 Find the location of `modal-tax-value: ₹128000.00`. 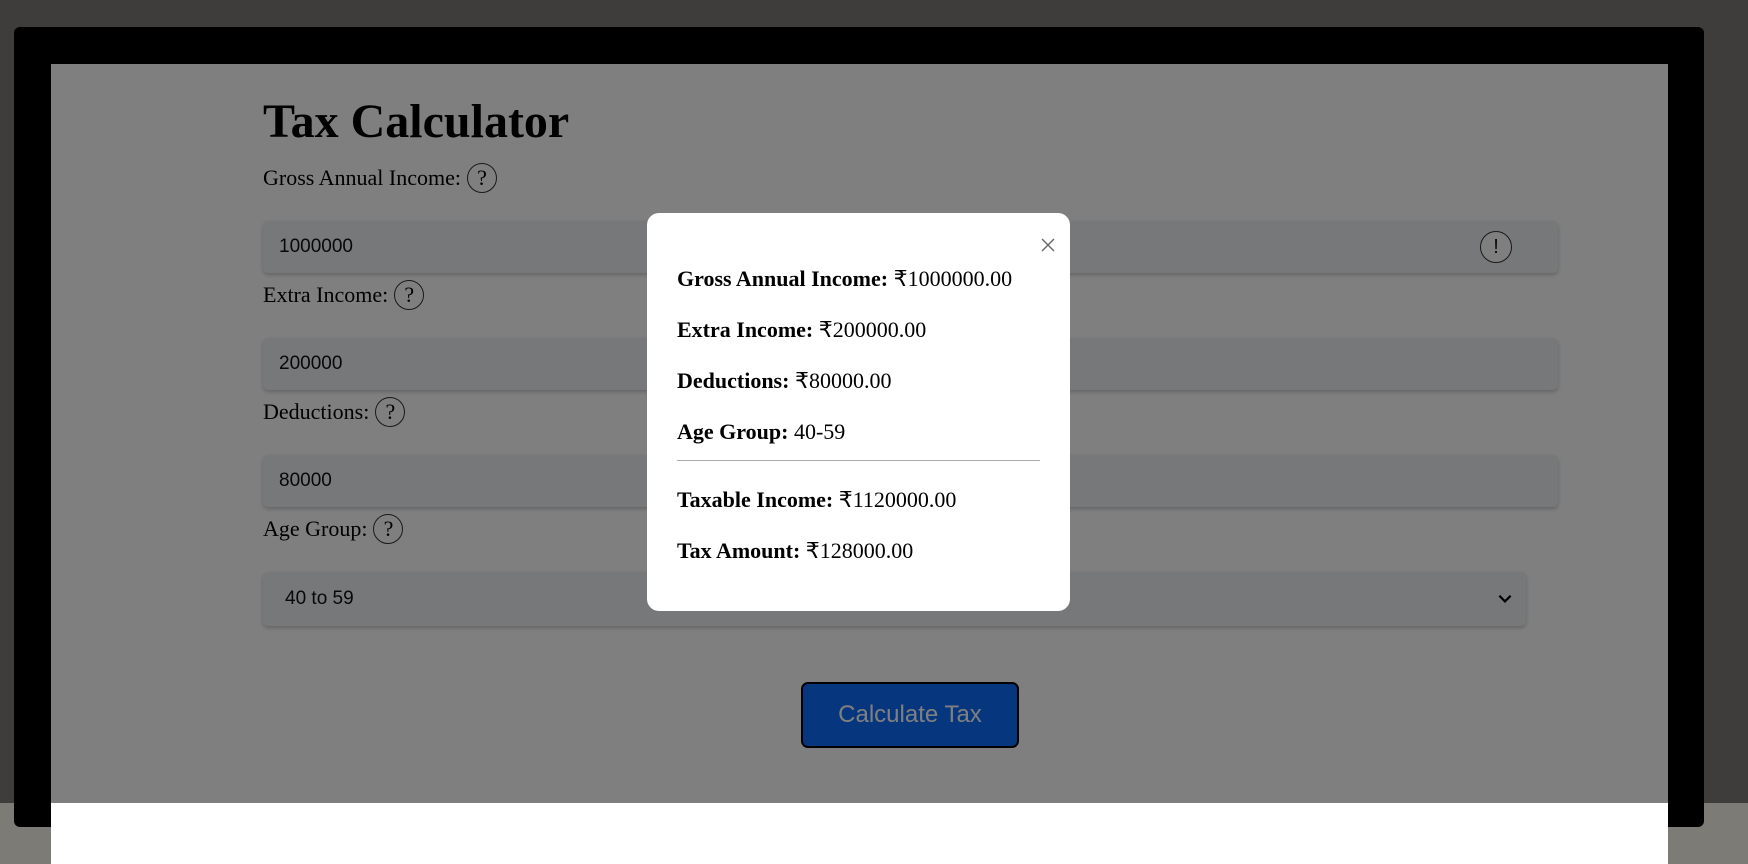

modal-tax-value: ₹128000.00 is located at coordinates (859, 550).